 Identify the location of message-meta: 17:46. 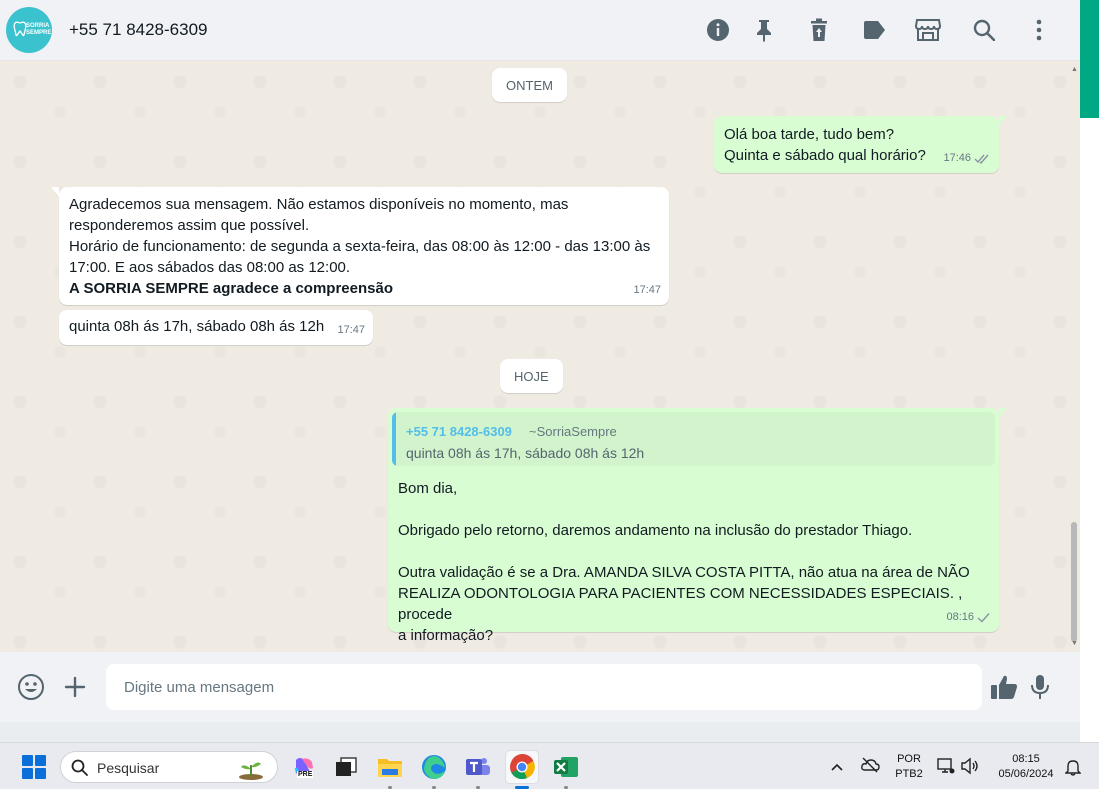
(967, 158).